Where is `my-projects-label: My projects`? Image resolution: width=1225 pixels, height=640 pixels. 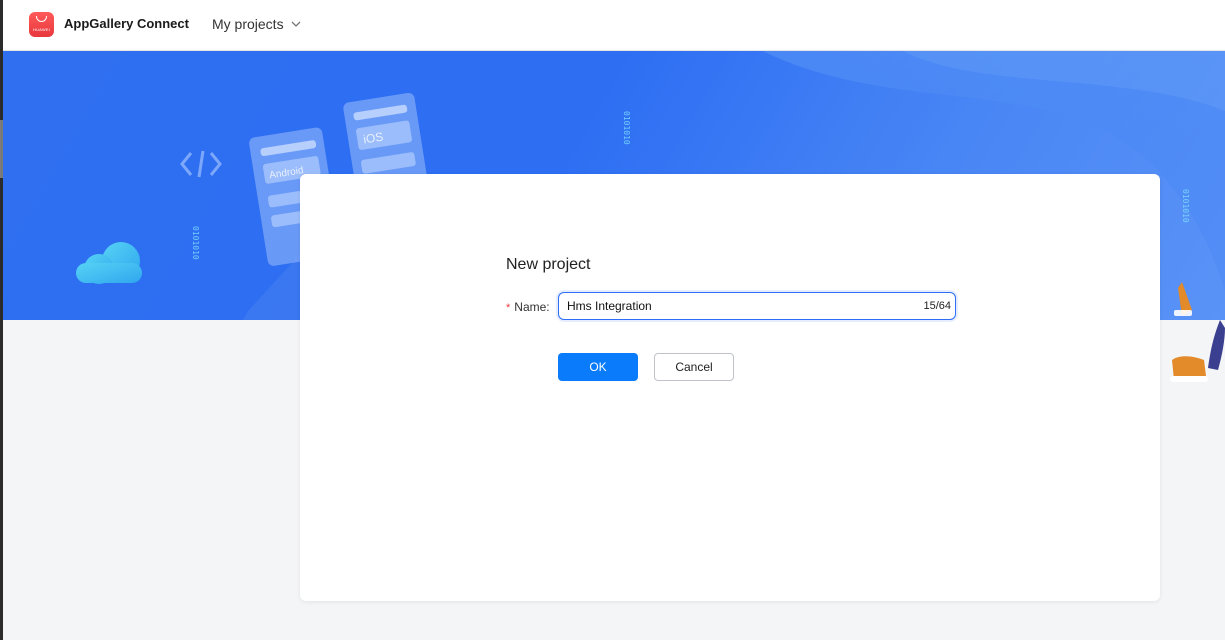
my-projects-label: My projects is located at coordinates (248, 24).